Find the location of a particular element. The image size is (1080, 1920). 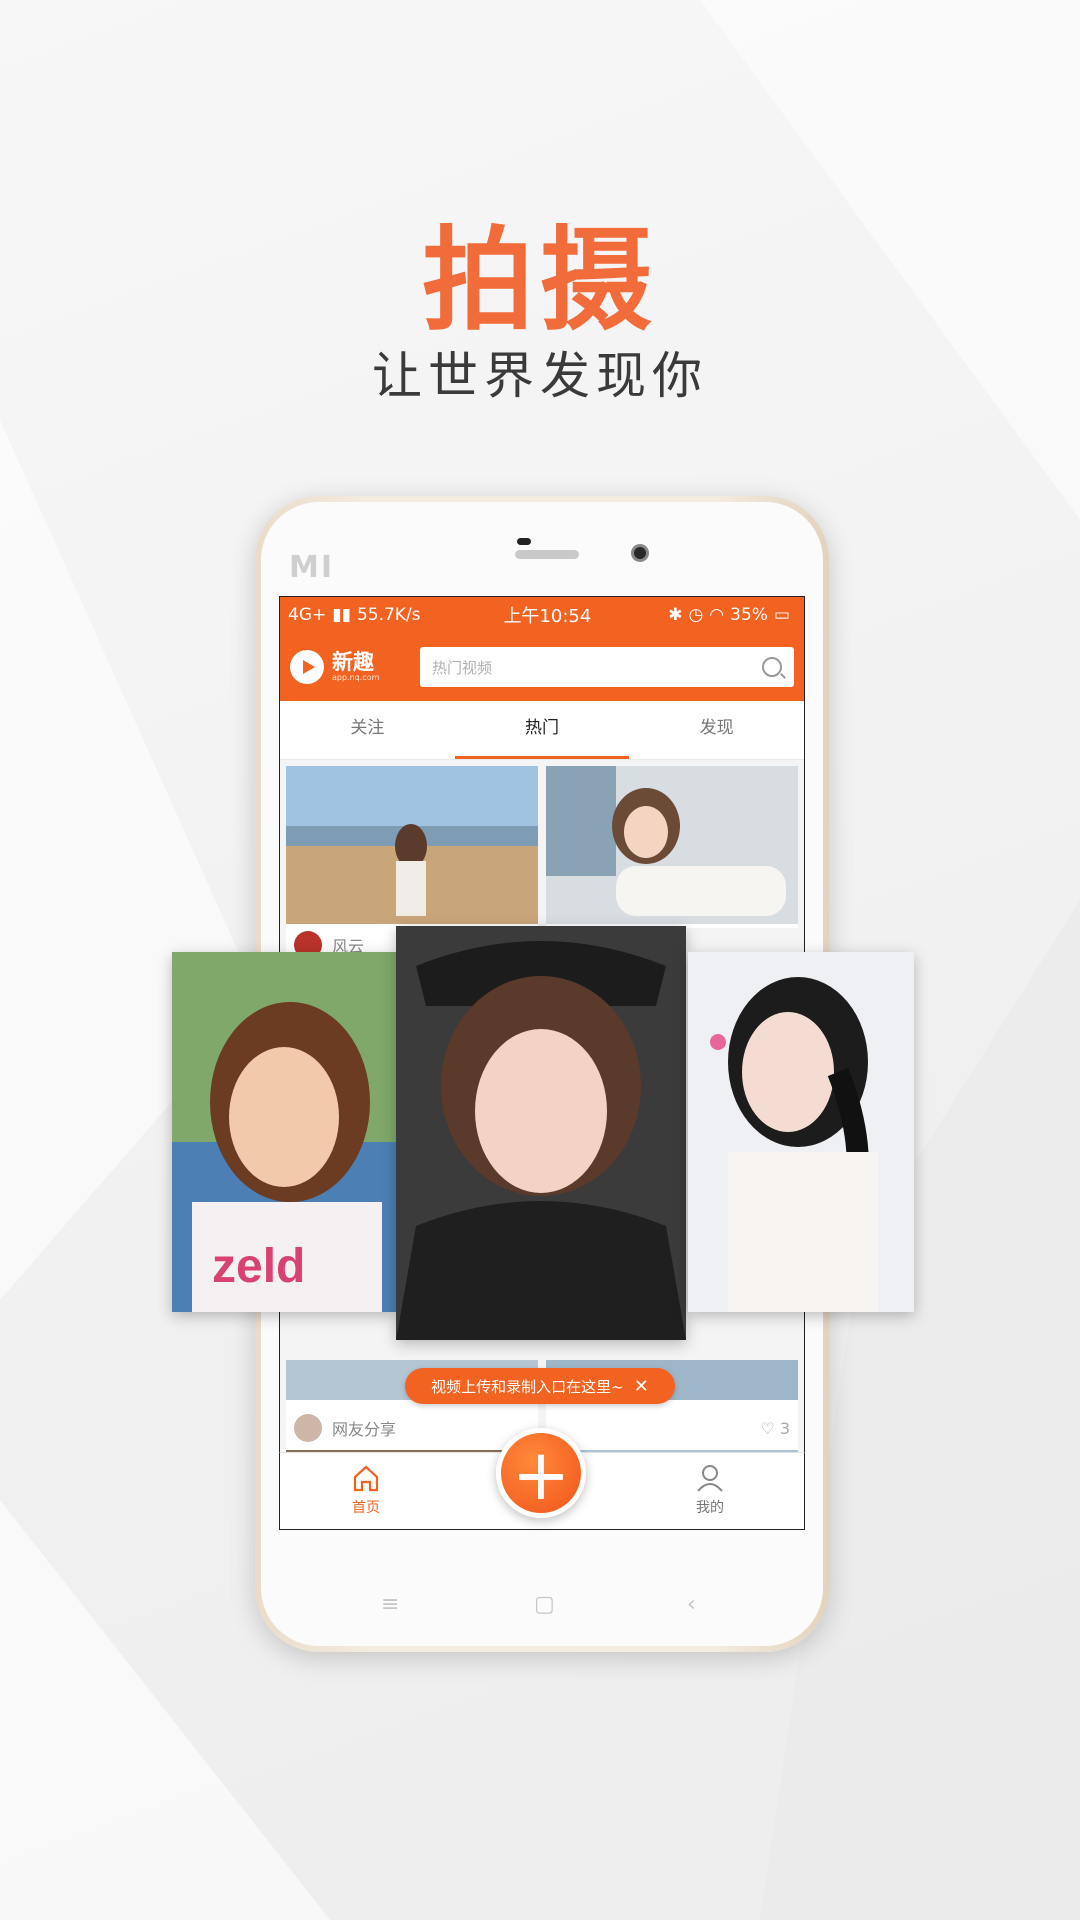

tooltip-text: 视频上传和录制入口在这里~ is located at coordinates (527, 1386).